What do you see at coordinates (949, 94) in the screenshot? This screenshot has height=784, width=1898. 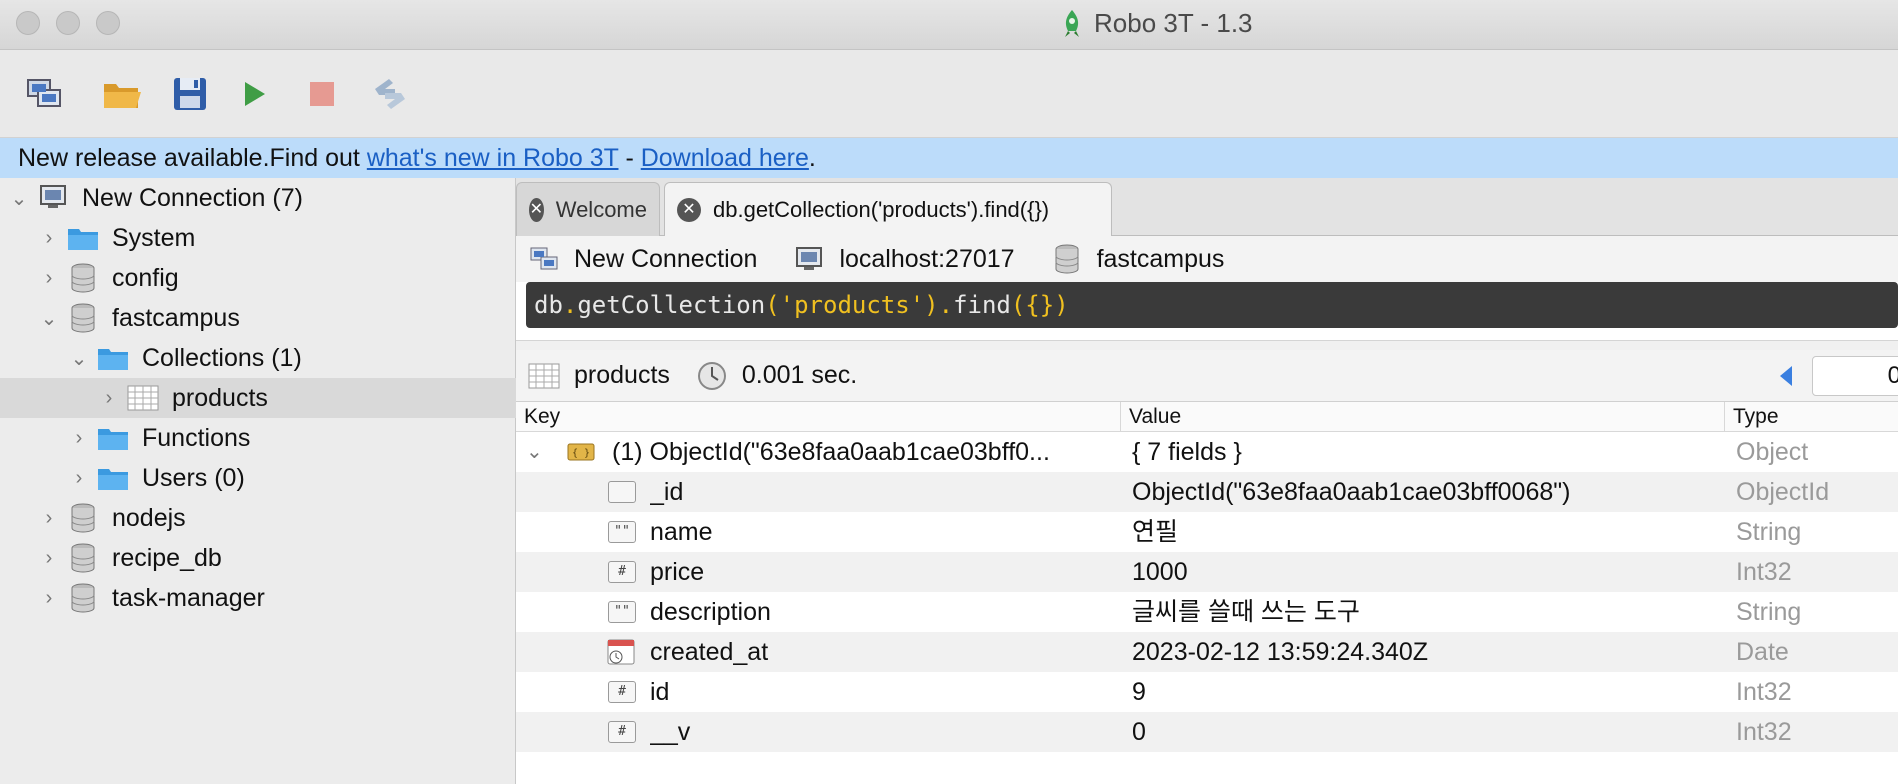 I see `toolbar` at bounding box center [949, 94].